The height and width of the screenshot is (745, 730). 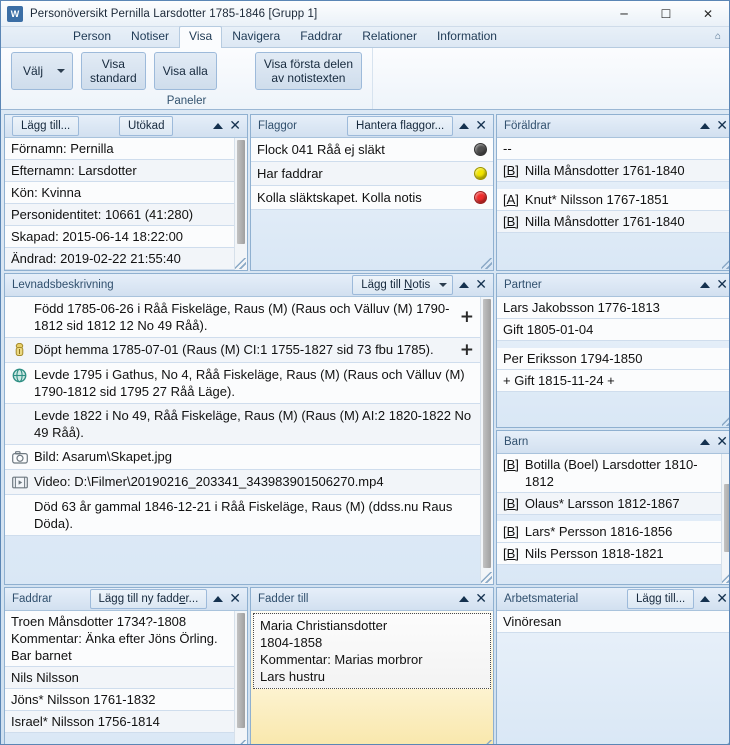 I want to click on list-item: [A] Knut* Nilsson 1767-1851, so click(x=613, y=200).